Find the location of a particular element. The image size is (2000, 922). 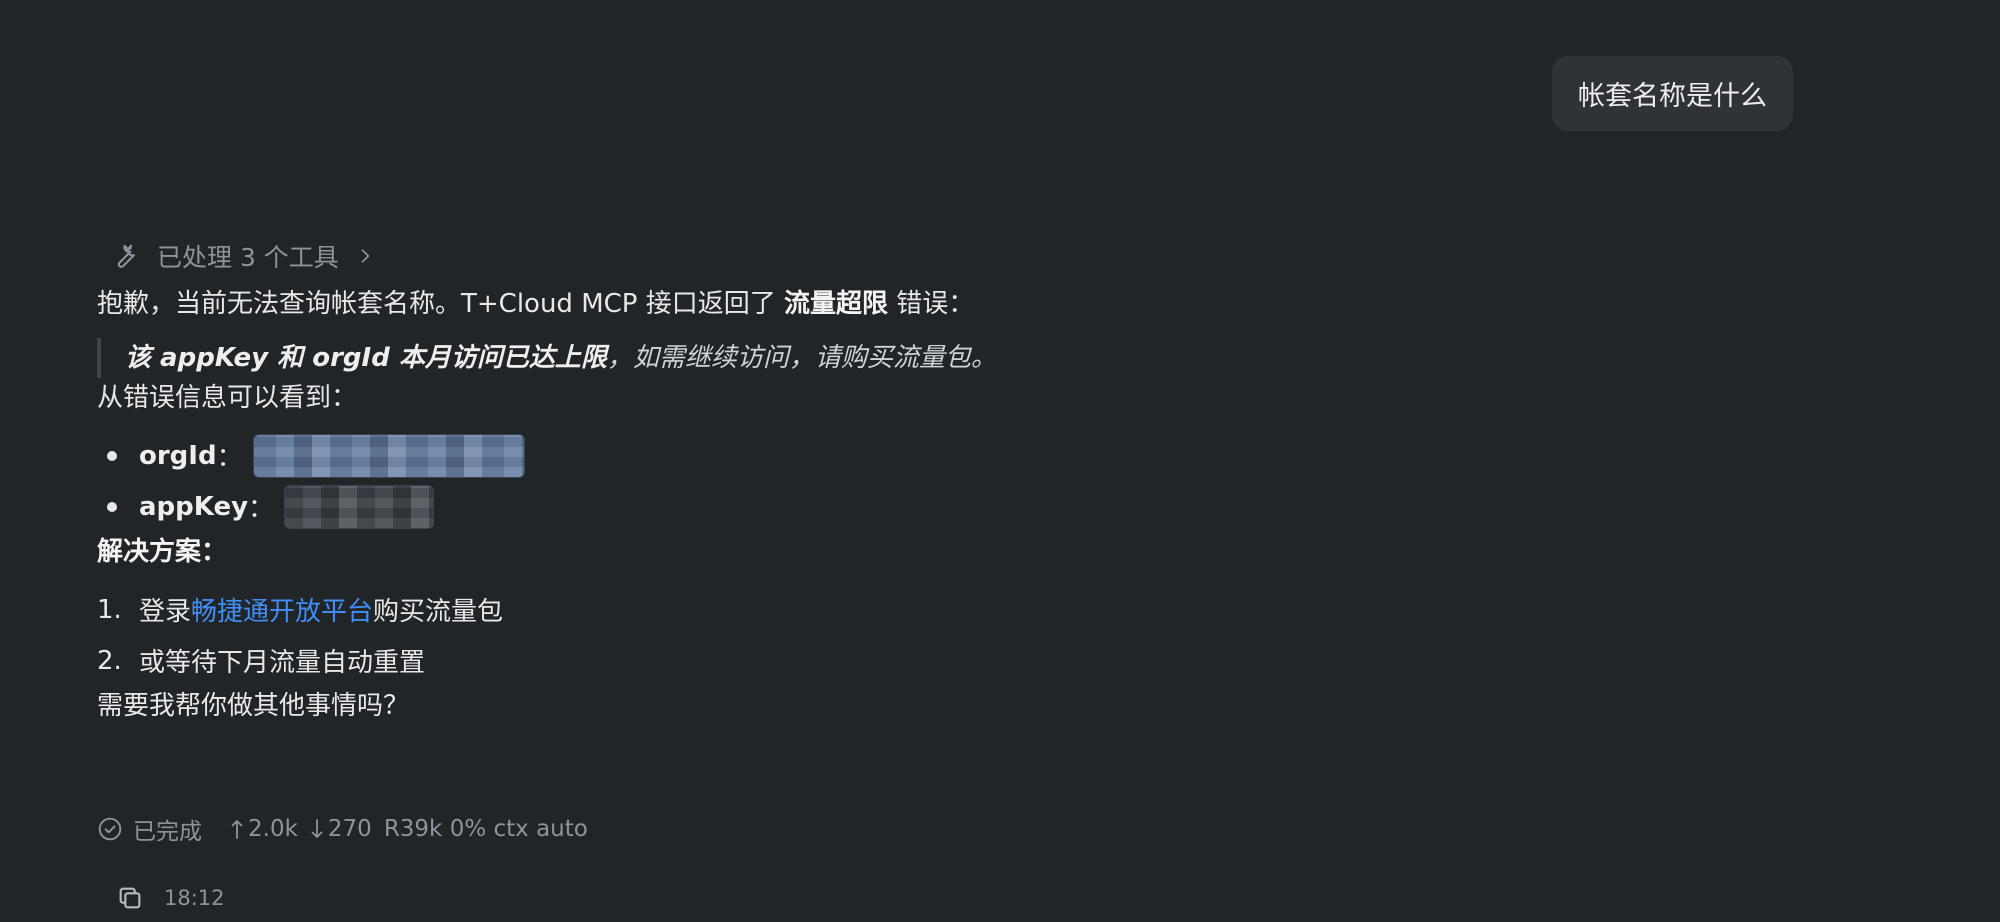

step-prefix: 登录 is located at coordinates (165, 612).